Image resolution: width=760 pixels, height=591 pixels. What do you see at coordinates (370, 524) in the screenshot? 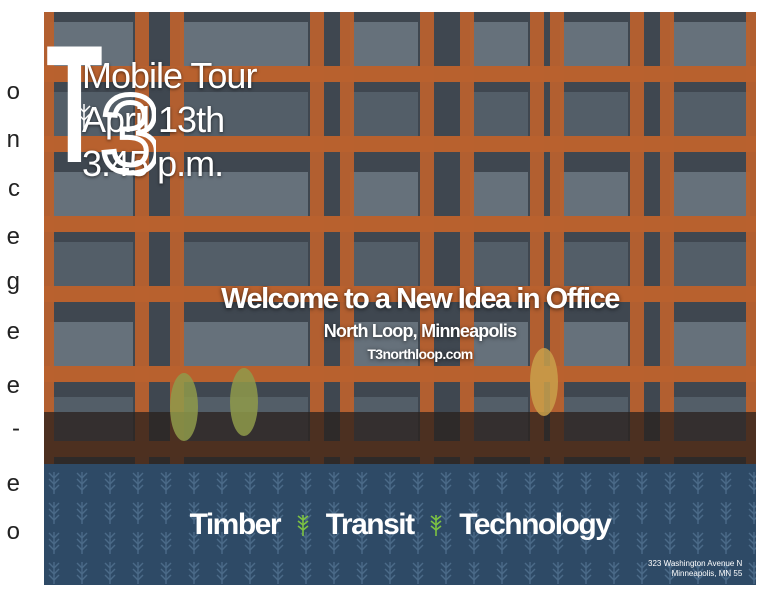
I see `tagline-transit: Transit` at bounding box center [370, 524].